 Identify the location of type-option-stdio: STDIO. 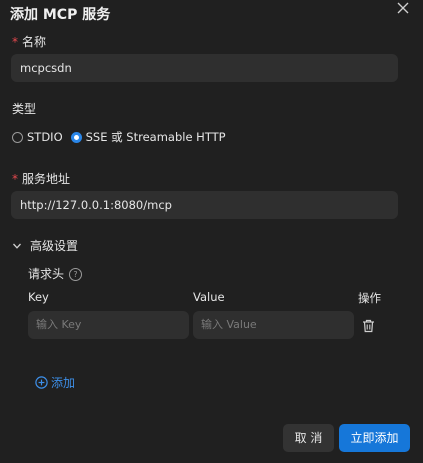
(37, 137).